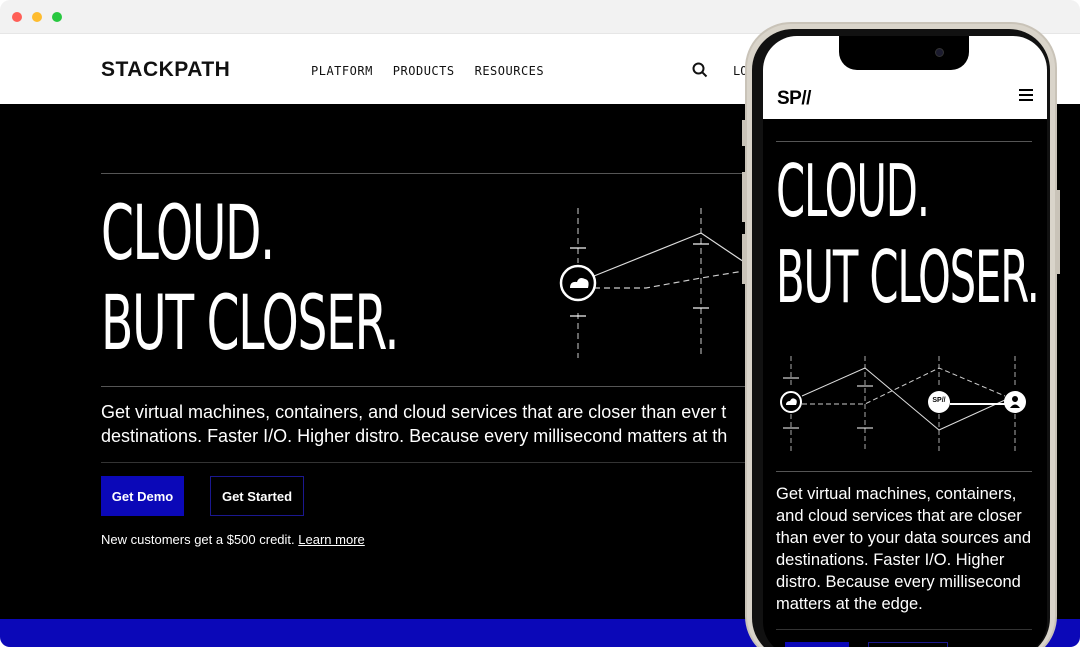 This screenshot has height=647, width=1080. What do you see at coordinates (939, 52) in the screenshot?
I see `front-camera` at bounding box center [939, 52].